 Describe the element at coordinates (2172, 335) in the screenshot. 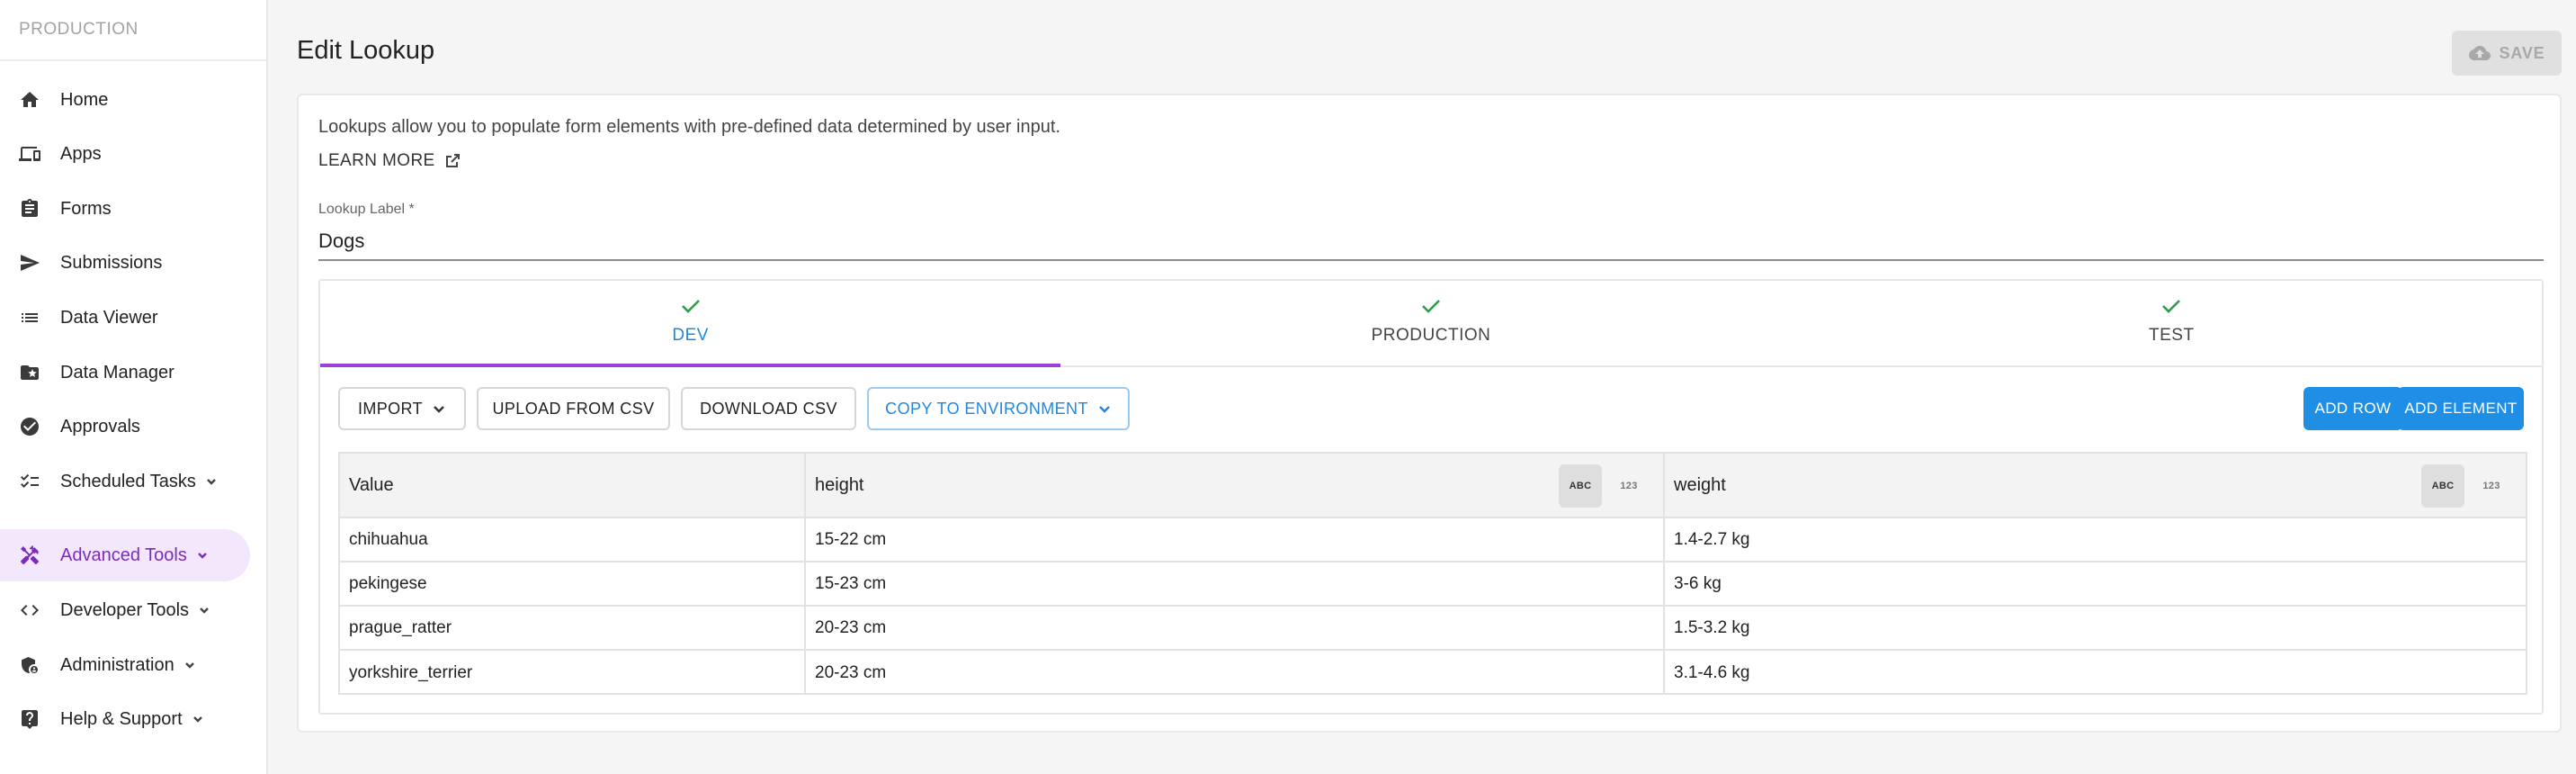

I see `tab-label: TEST` at that location.